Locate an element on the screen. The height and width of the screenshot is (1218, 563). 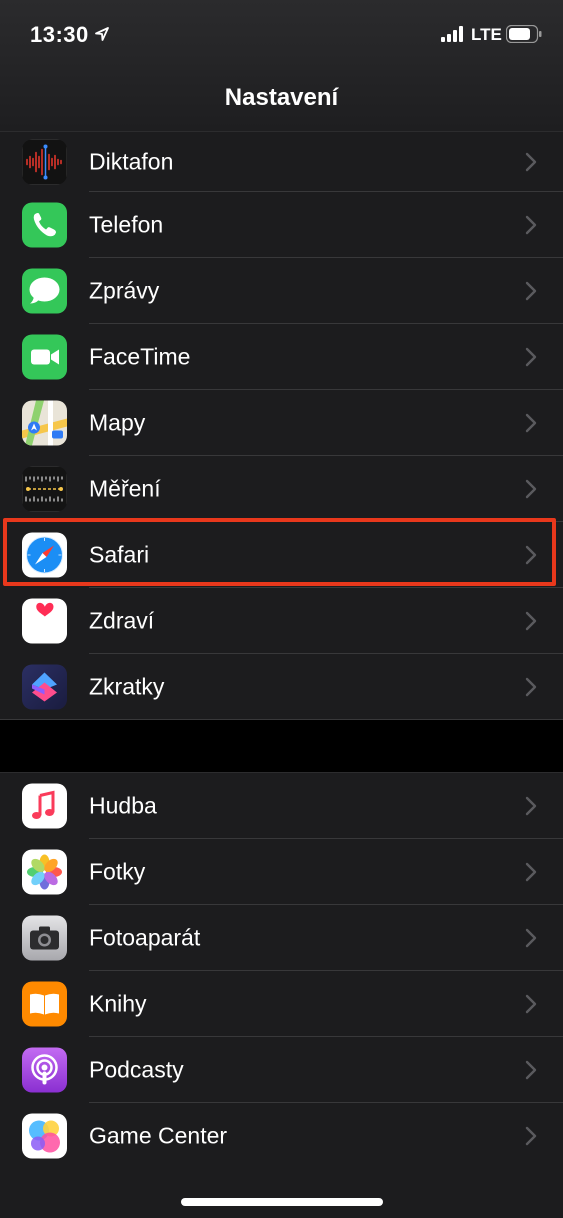
settings-row-game-center: Game Center is located at coordinates (281, 1136).